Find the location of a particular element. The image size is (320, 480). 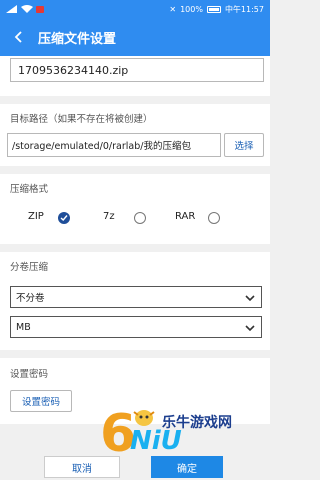

site-watermark: 6 NiU 乐牛游戏网 is located at coordinates (182, 436).